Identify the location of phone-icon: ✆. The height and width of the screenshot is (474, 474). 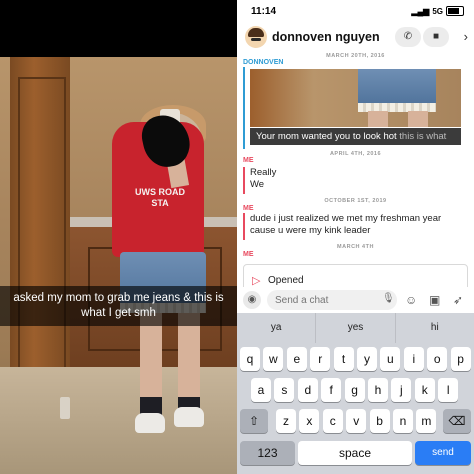
(408, 36).